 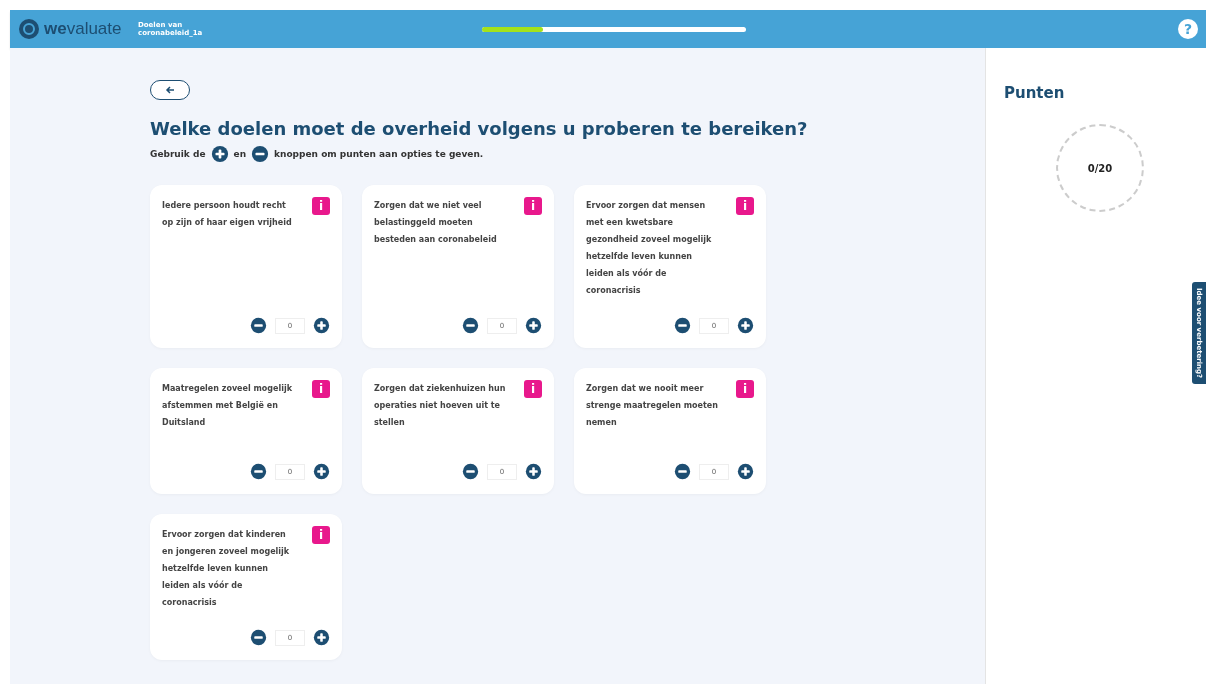 What do you see at coordinates (226, 569) in the screenshot?
I see `option-text: Ervoor zorgen dat kinderen en jongeren zoveel mogelijk hetzelfde leven kunnen leiden als vóór de coronacrisis` at bounding box center [226, 569].